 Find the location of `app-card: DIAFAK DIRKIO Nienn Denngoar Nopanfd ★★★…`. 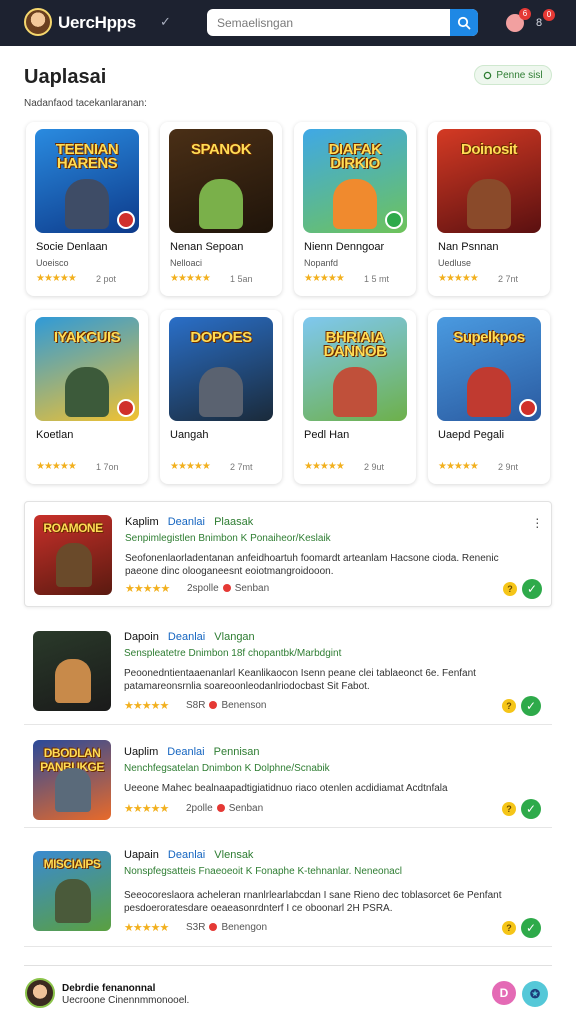

app-card: DIAFAK DIRKIO Nienn Denngoar Nopanfd ★★★… is located at coordinates (355, 209).